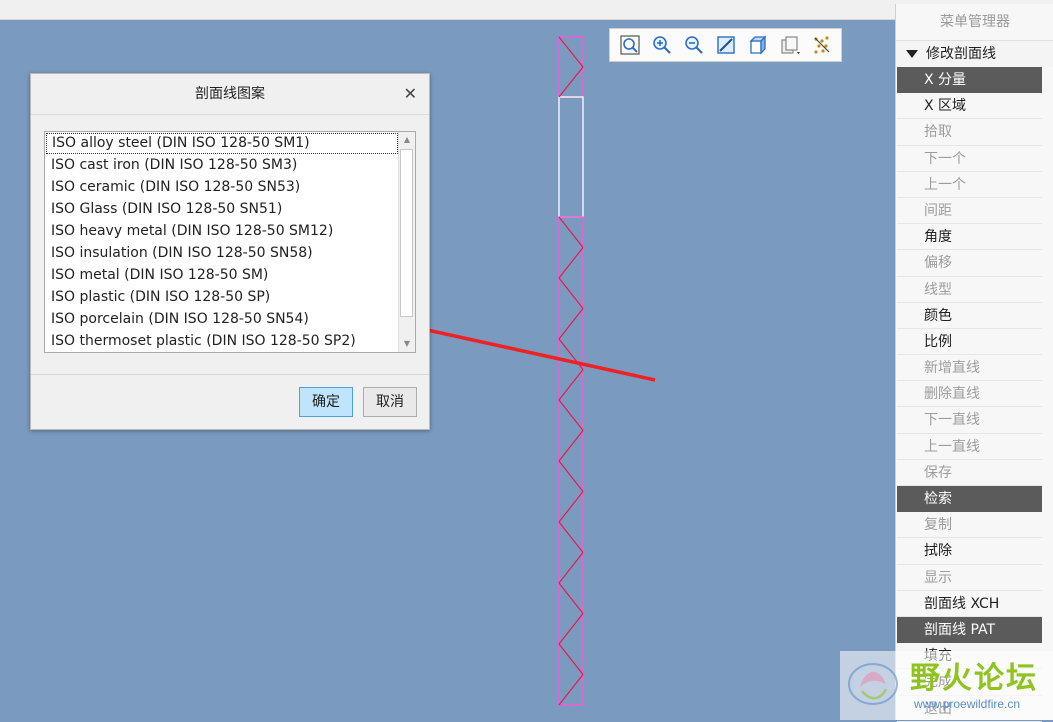  What do you see at coordinates (969, 263) in the screenshot?
I see `menu-item: 偏移` at bounding box center [969, 263].